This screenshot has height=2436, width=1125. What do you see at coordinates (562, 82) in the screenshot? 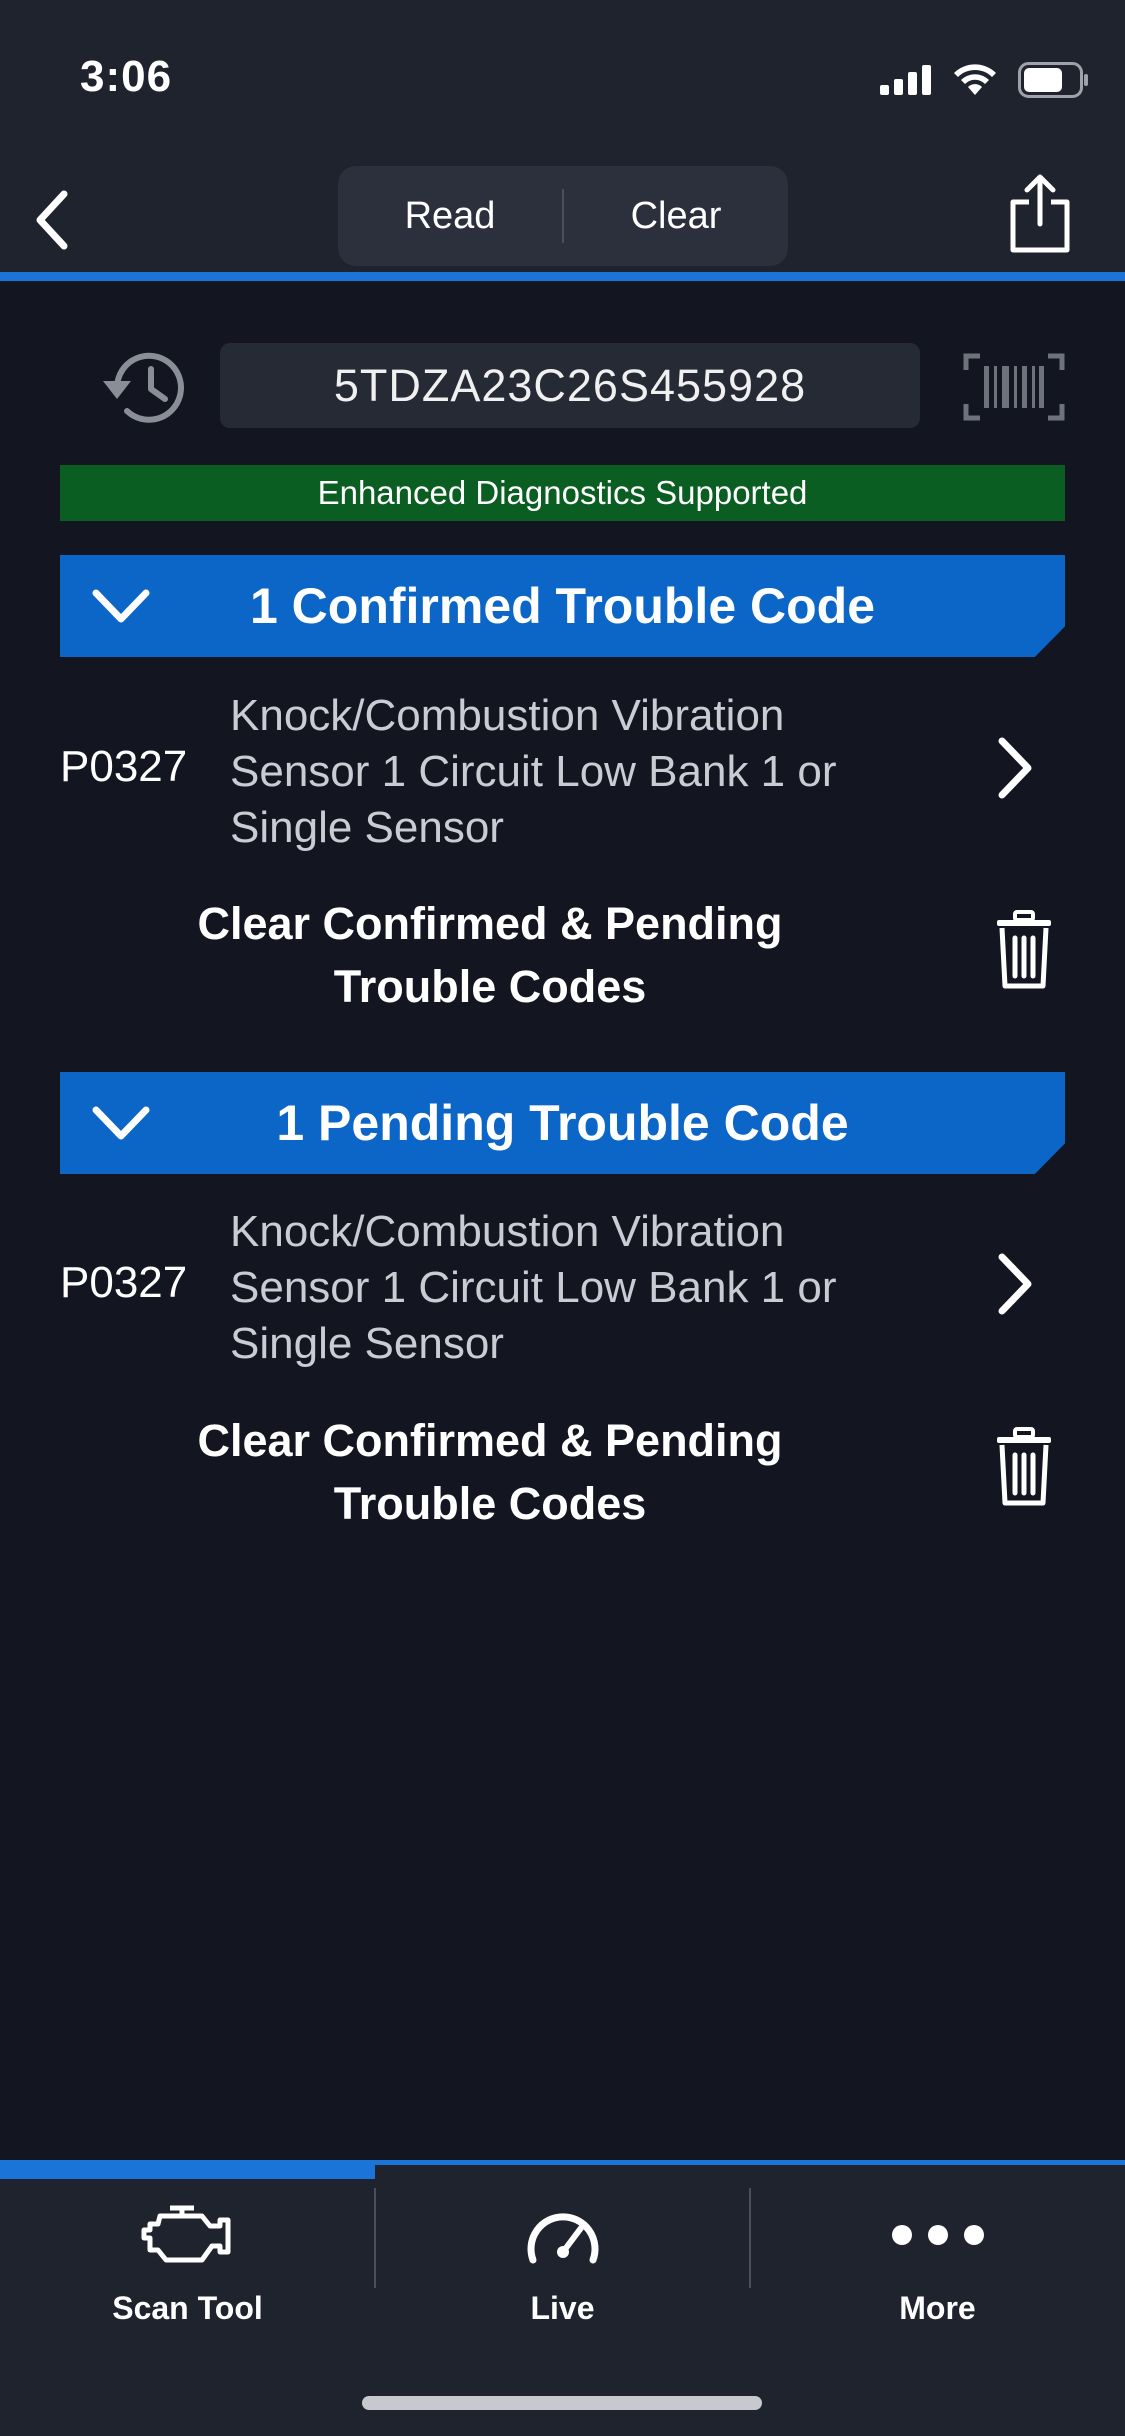
I see `status-bar: 3:06` at bounding box center [562, 82].